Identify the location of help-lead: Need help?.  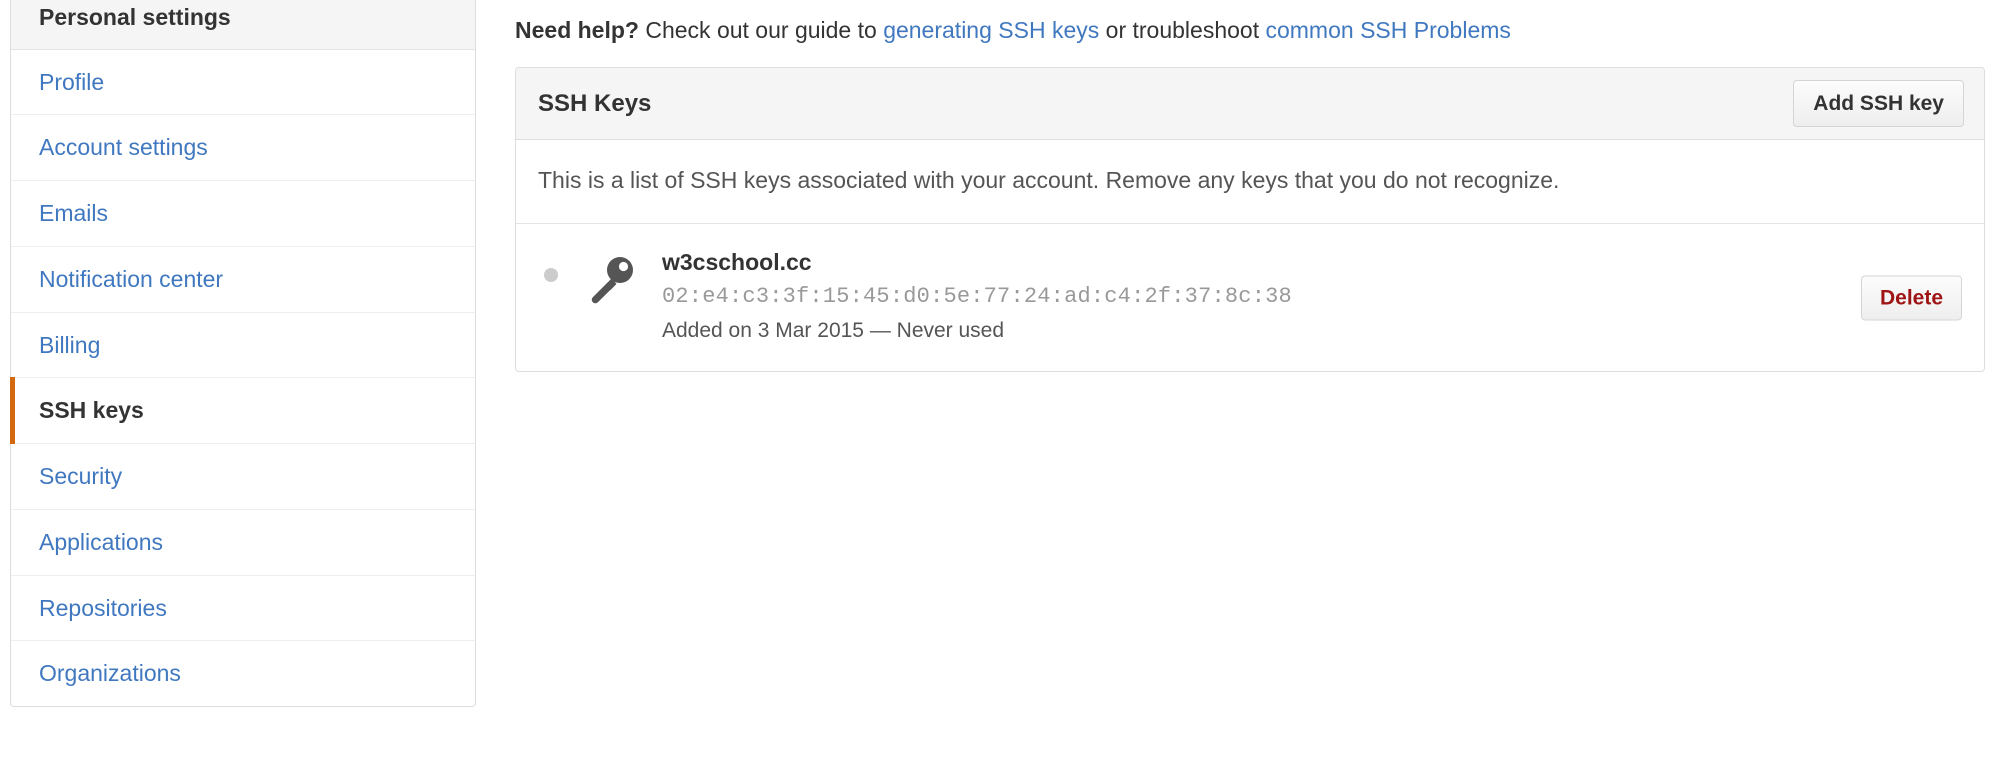
(577, 30).